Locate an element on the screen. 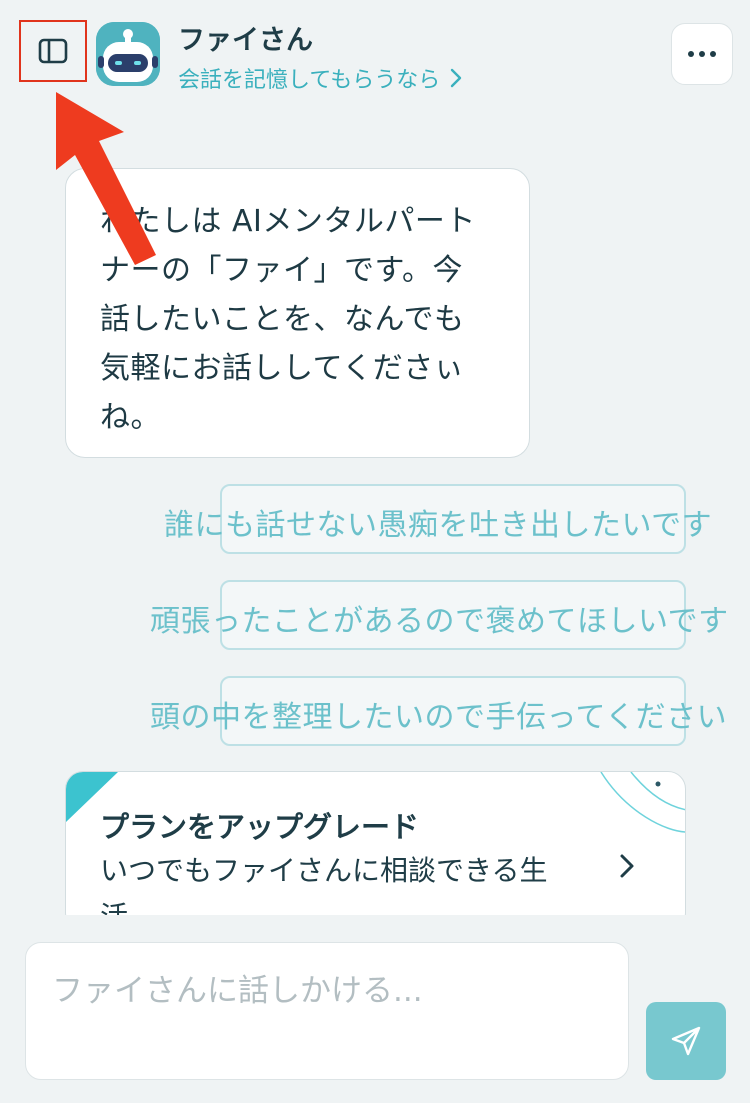 Image resolution: width=750 pixels, height=1103 pixels. more-horizontal-icon is located at coordinates (691, 54).